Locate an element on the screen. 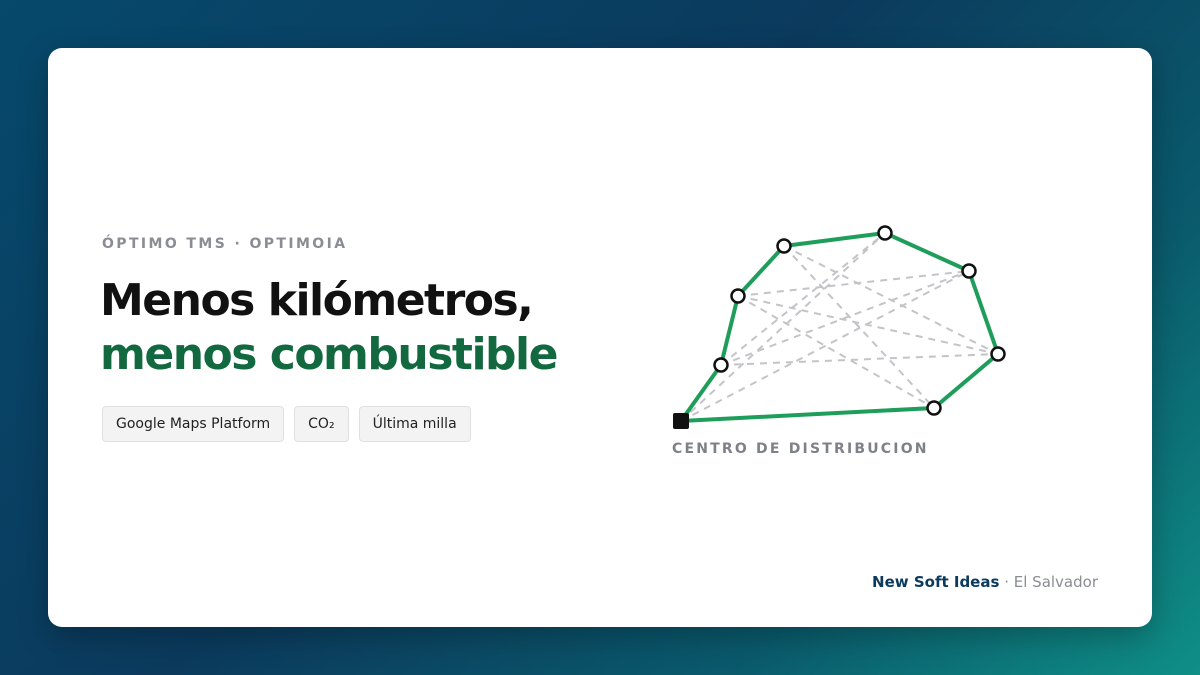 This screenshot has height=675, width=1200. depot-marker is located at coordinates (681, 421).